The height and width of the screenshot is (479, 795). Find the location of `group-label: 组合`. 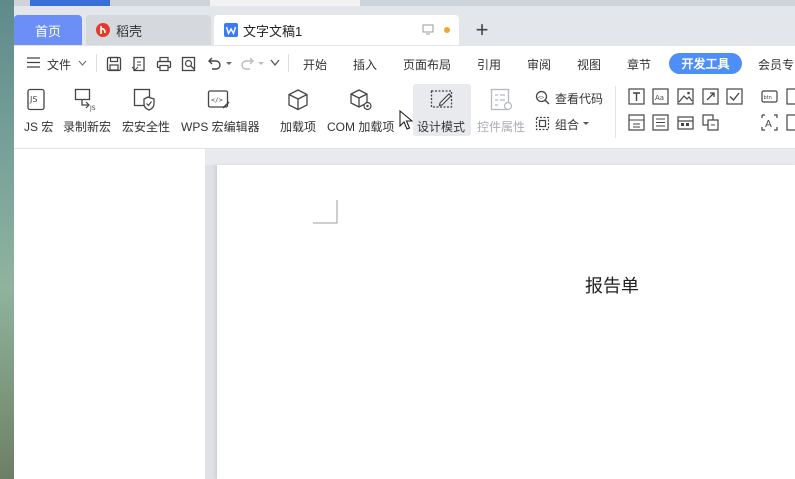

group-label: 组合 is located at coordinates (567, 124).